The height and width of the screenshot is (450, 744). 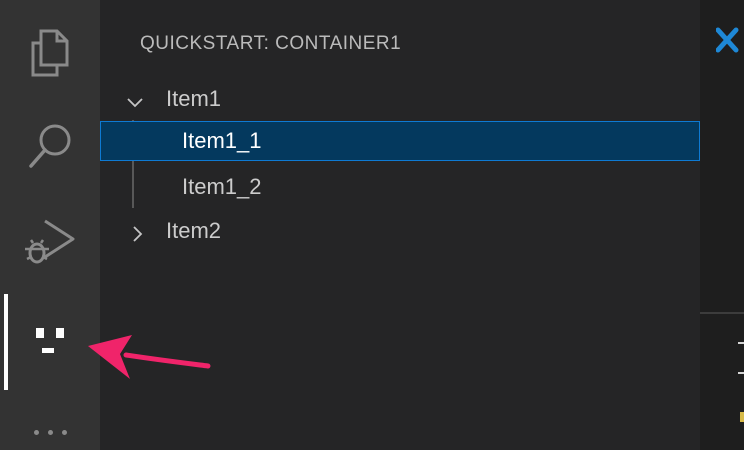 What do you see at coordinates (722, 313) in the screenshot?
I see `panel-divider` at bounding box center [722, 313].